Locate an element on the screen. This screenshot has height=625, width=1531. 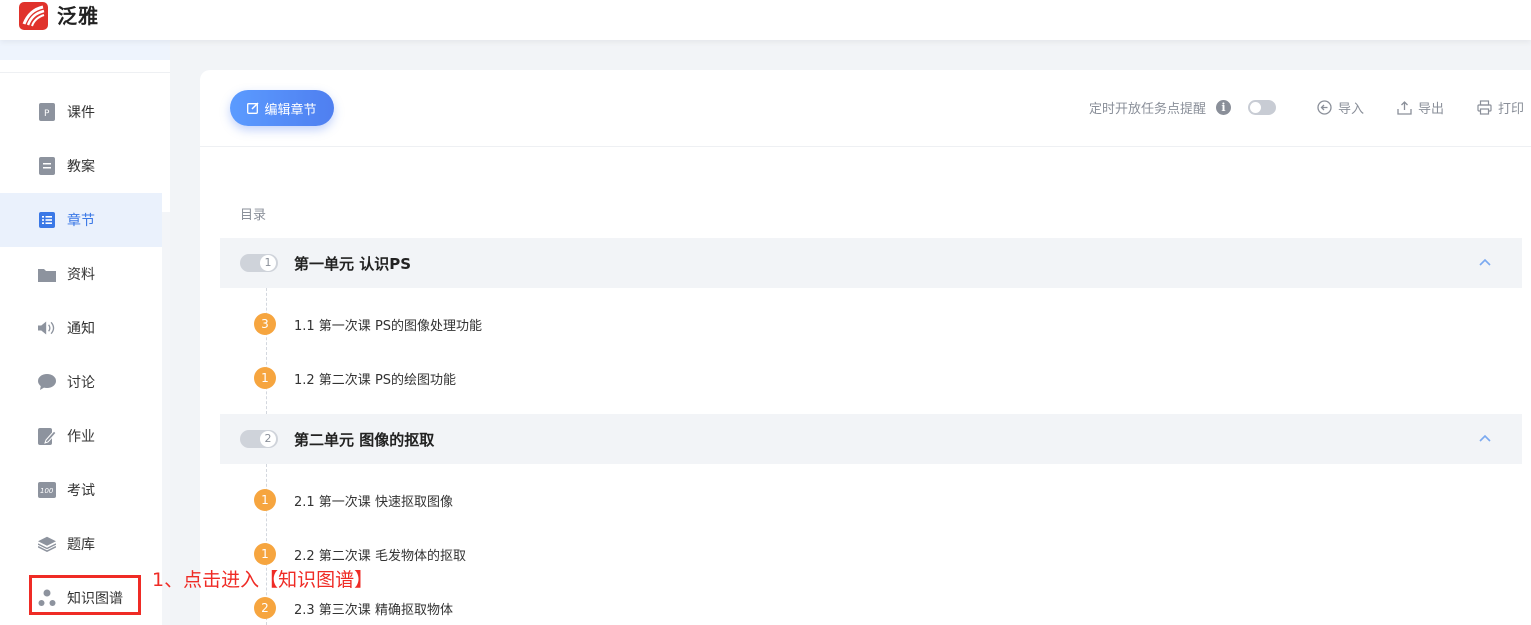
edit-chapter-button: 编辑章节 is located at coordinates (282, 108).